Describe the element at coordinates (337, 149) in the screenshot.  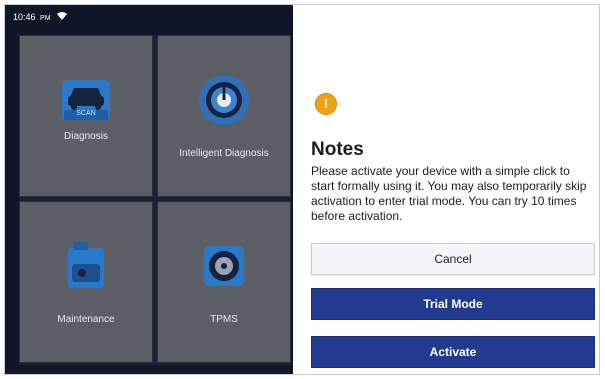
I see `dialog-title: Notes` at that location.